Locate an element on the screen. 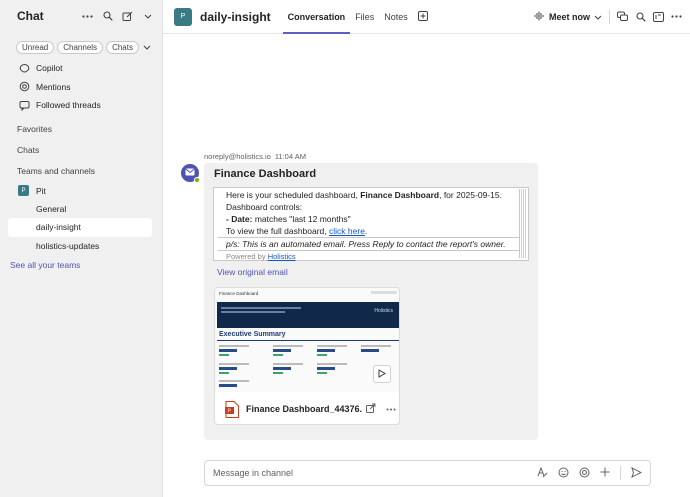 The image size is (690, 497). team-name: Pit is located at coordinates (41, 190).